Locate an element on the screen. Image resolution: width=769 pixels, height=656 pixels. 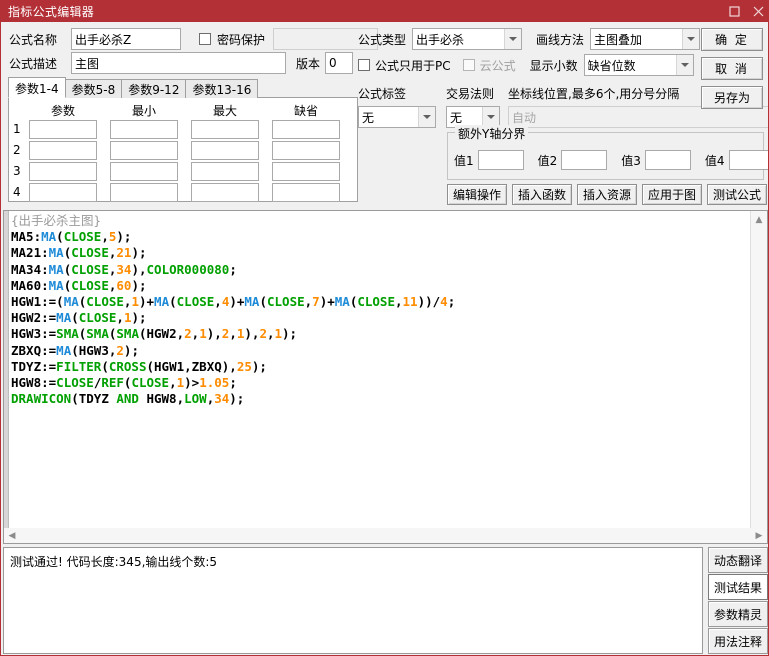
formula-type-select: 出手必杀 is located at coordinates (467, 39).